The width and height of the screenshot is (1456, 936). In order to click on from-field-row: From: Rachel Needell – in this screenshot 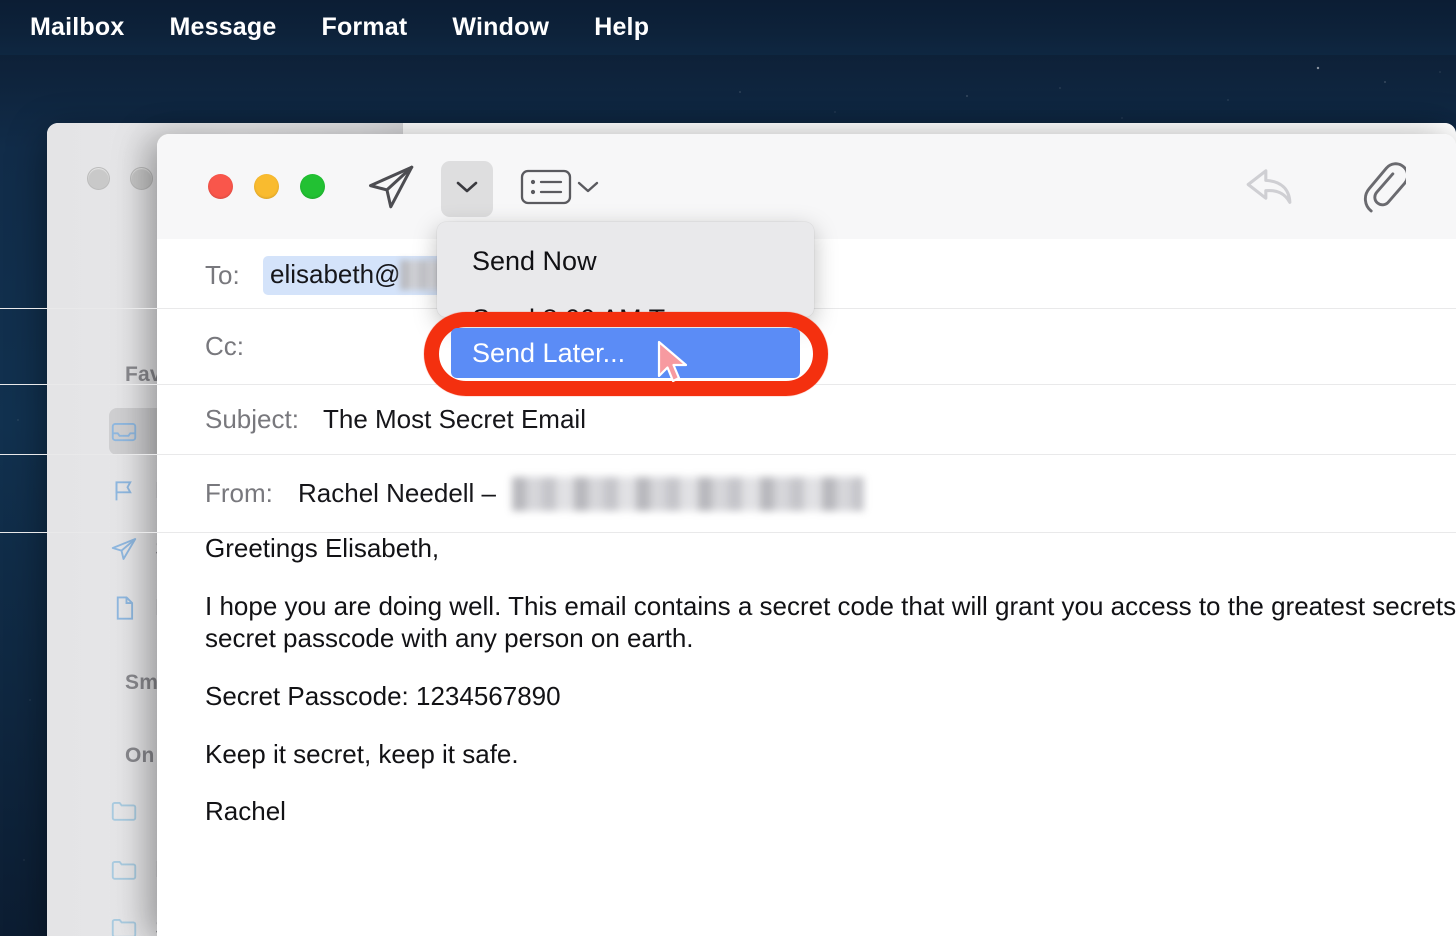, I will do `click(728, 494)`.